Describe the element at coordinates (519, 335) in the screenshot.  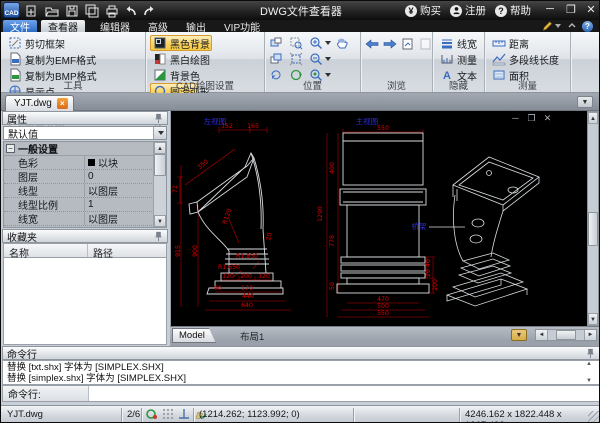
I see `layout-list-dropdown-button: ▼` at that location.